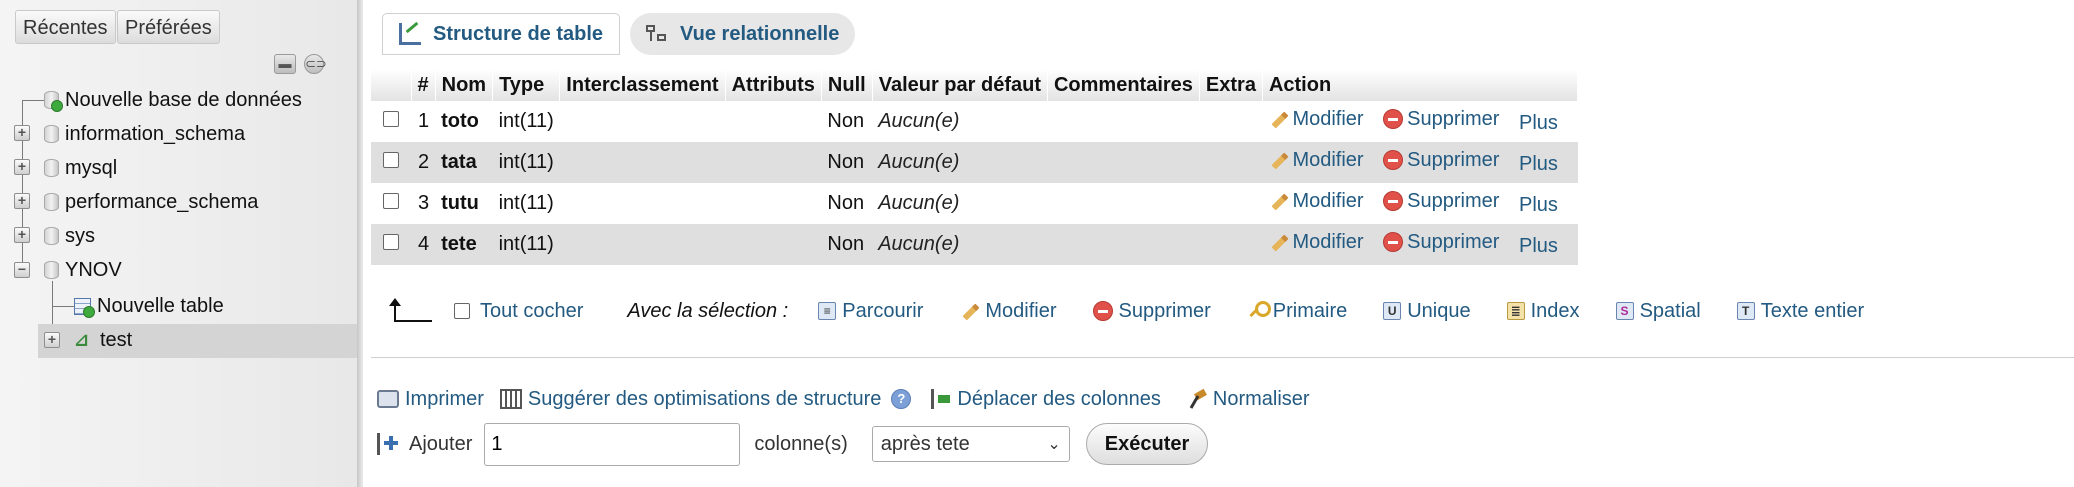 The width and height of the screenshot is (2074, 487). Describe the element at coordinates (743, 34) in the screenshot. I see `tab-relational-view: Vue relationnelle` at that location.